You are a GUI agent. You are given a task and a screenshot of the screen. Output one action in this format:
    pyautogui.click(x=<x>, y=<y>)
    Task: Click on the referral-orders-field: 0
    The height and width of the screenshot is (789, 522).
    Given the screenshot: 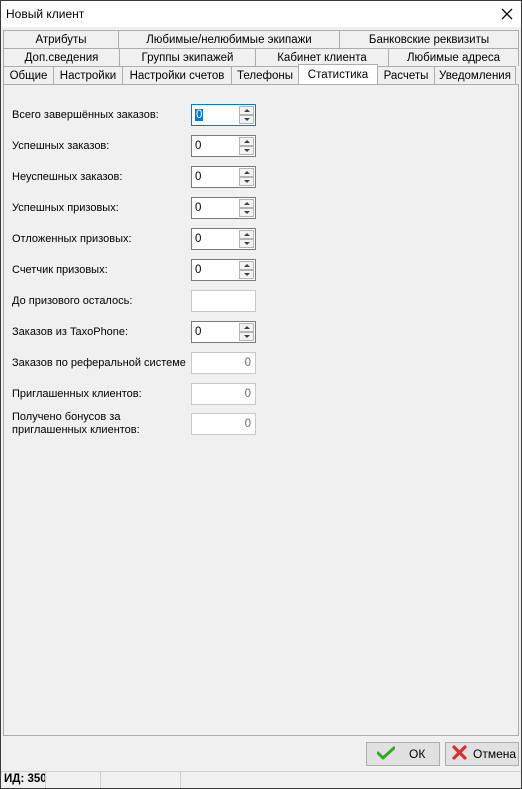 What is the action you would take?
    pyautogui.click(x=223, y=363)
    